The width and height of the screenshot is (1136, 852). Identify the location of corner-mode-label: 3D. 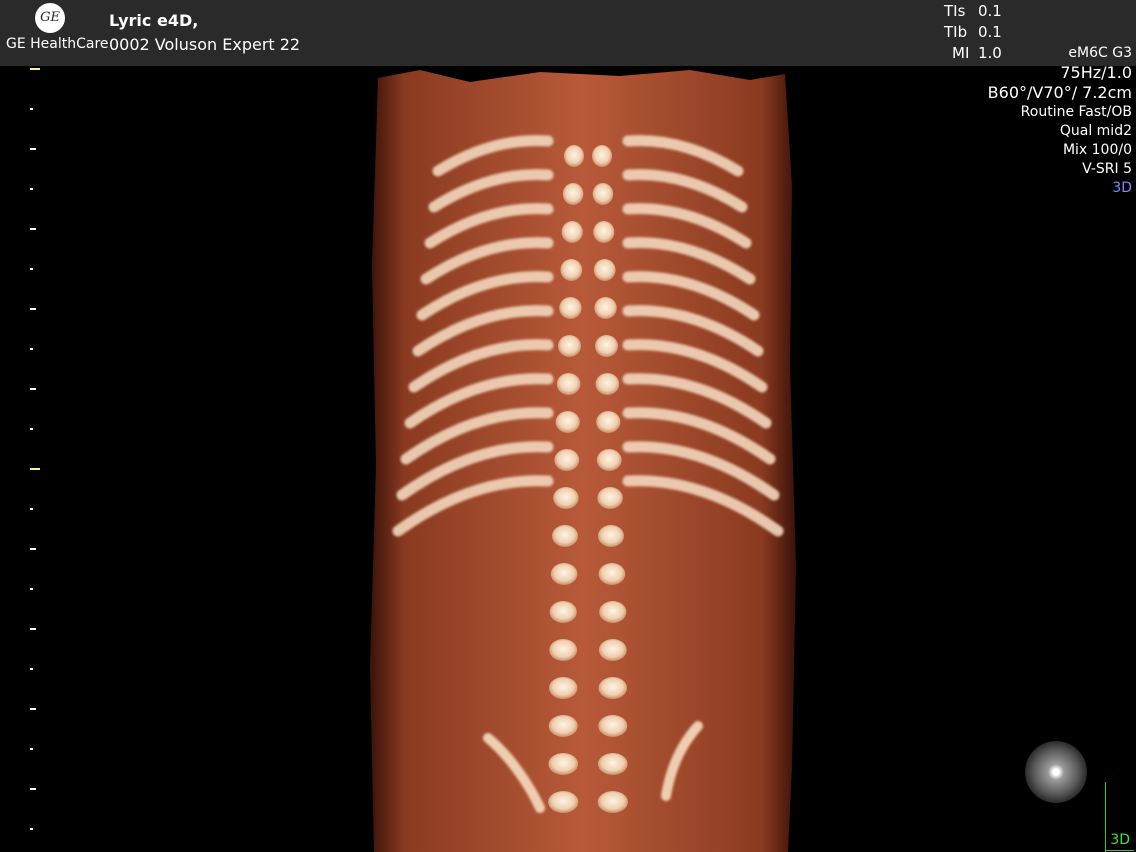
(1120, 840).